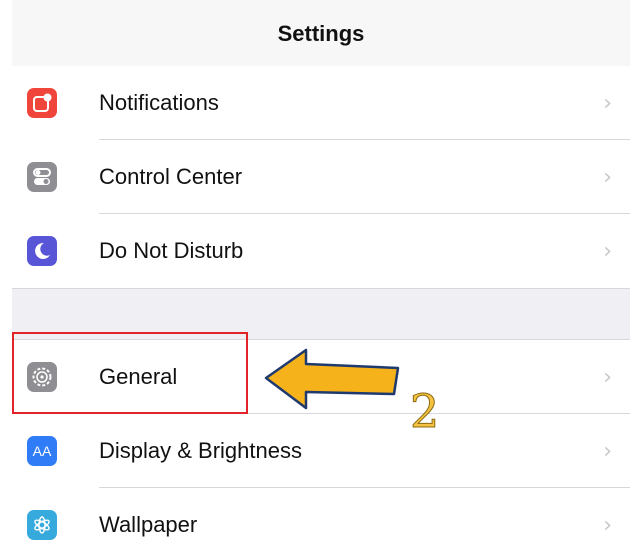  I want to click on display-brightness-icon-text: AA, so click(42, 451).